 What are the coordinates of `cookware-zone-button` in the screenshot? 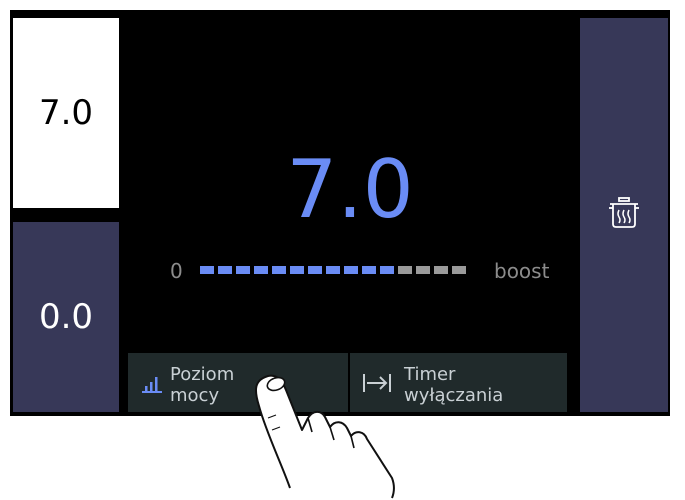 It's located at (624, 215).